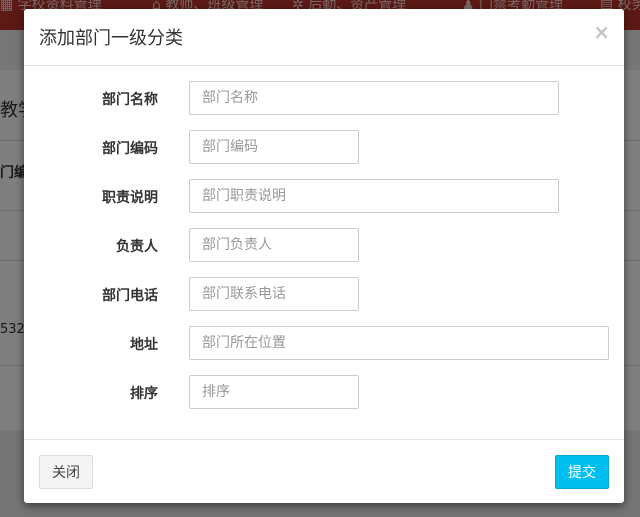  I want to click on department-code-label: 部门编码, so click(130, 149).